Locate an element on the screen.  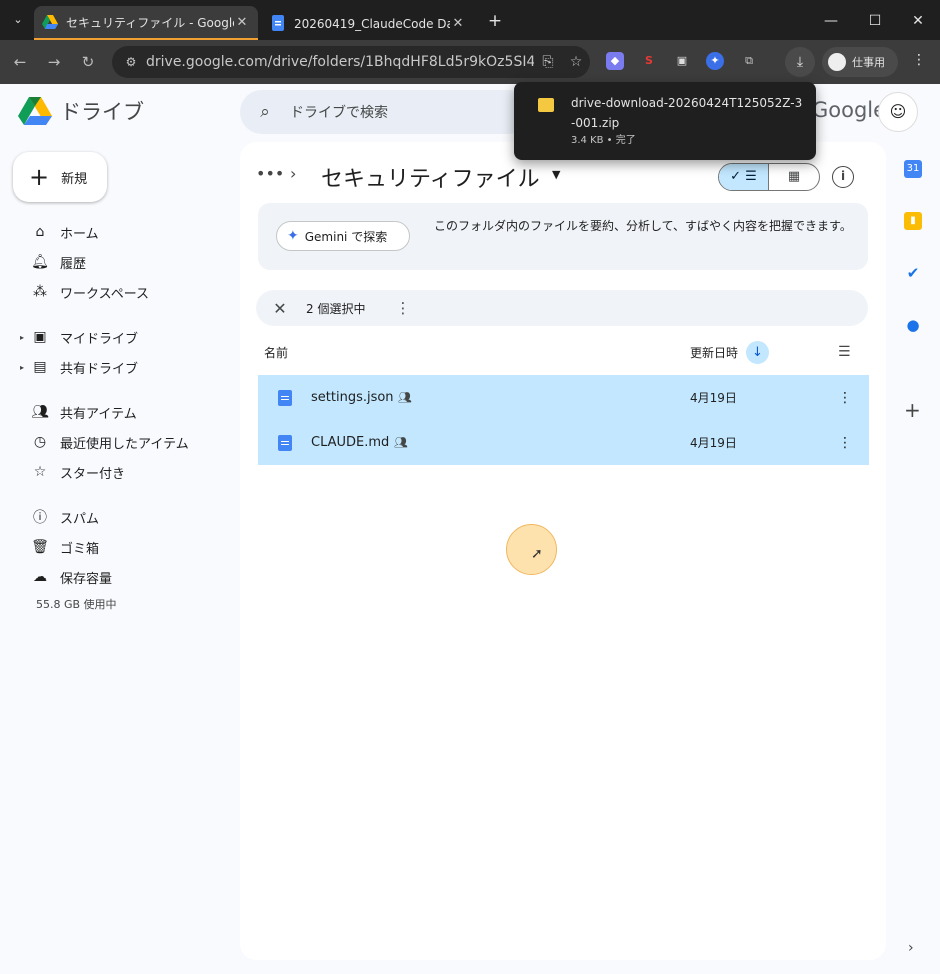
profile-label: 仕事用 is located at coordinates (868, 62).